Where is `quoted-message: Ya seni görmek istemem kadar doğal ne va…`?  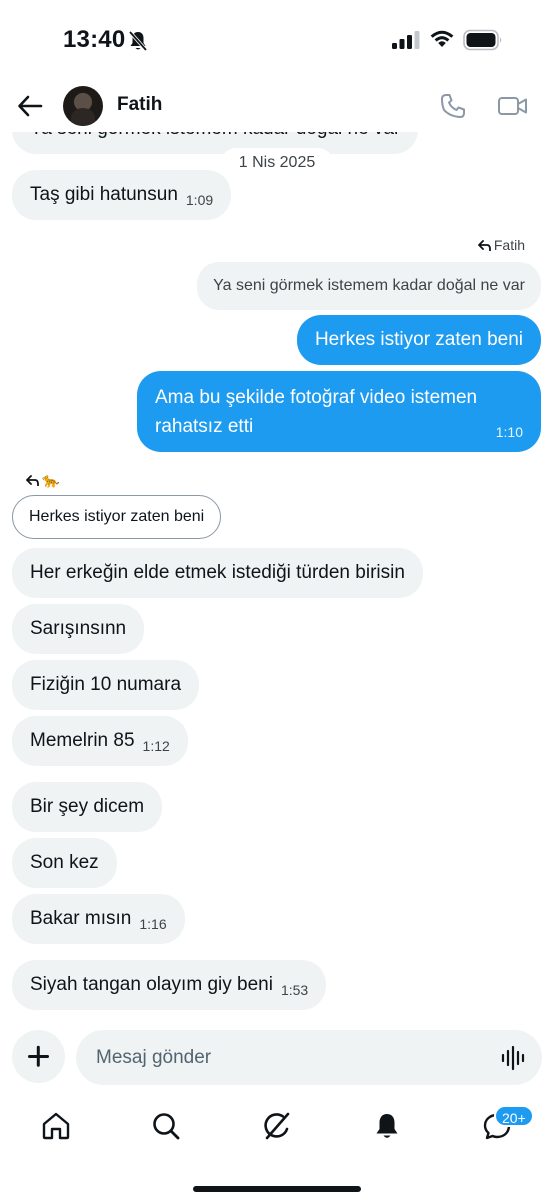
quoted-message: Ya seni görmek istemem kadar doğal ne va… is located at coordinates (369, 286).